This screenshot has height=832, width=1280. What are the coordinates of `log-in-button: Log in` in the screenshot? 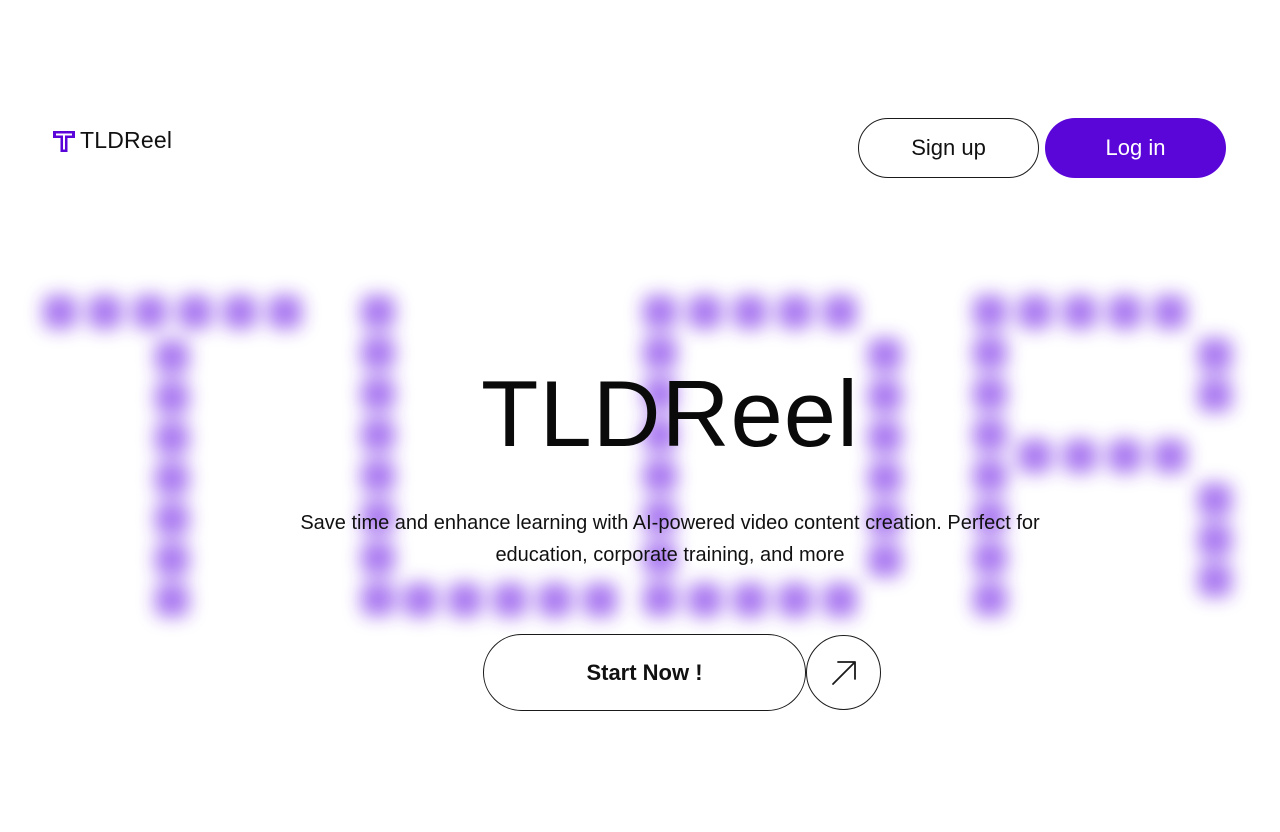 It's located at (1135, 148).